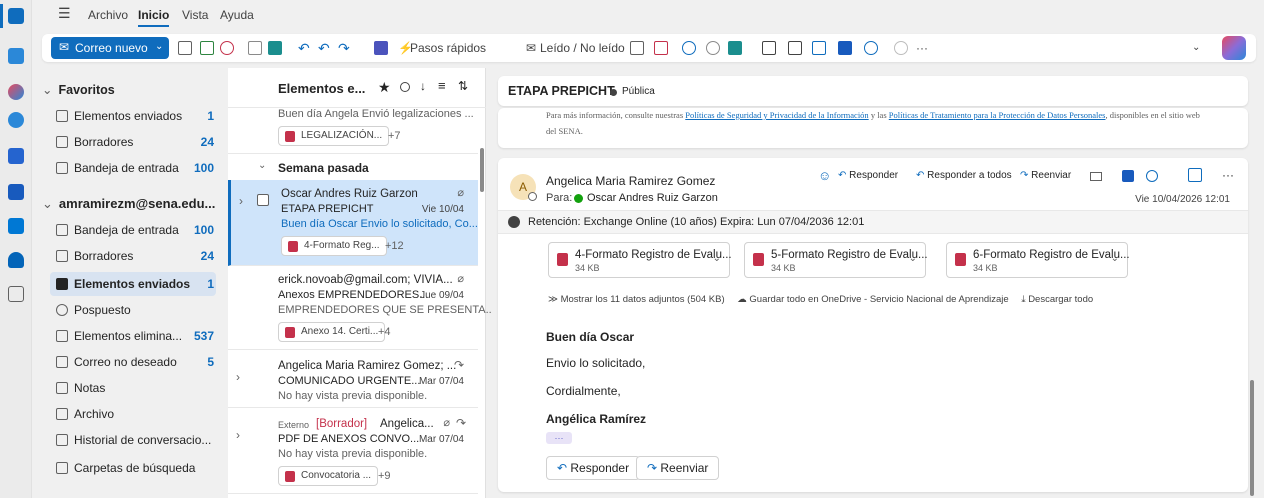 The width and height of the screenshot is (1264, 498). I want to click on flag-icon, so click(661, 48).